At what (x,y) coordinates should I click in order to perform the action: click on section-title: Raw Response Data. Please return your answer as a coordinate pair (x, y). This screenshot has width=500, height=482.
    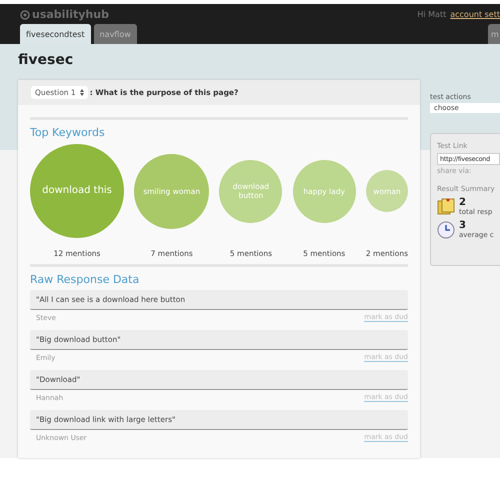
    Looking at the image, I should click on (85, 279).